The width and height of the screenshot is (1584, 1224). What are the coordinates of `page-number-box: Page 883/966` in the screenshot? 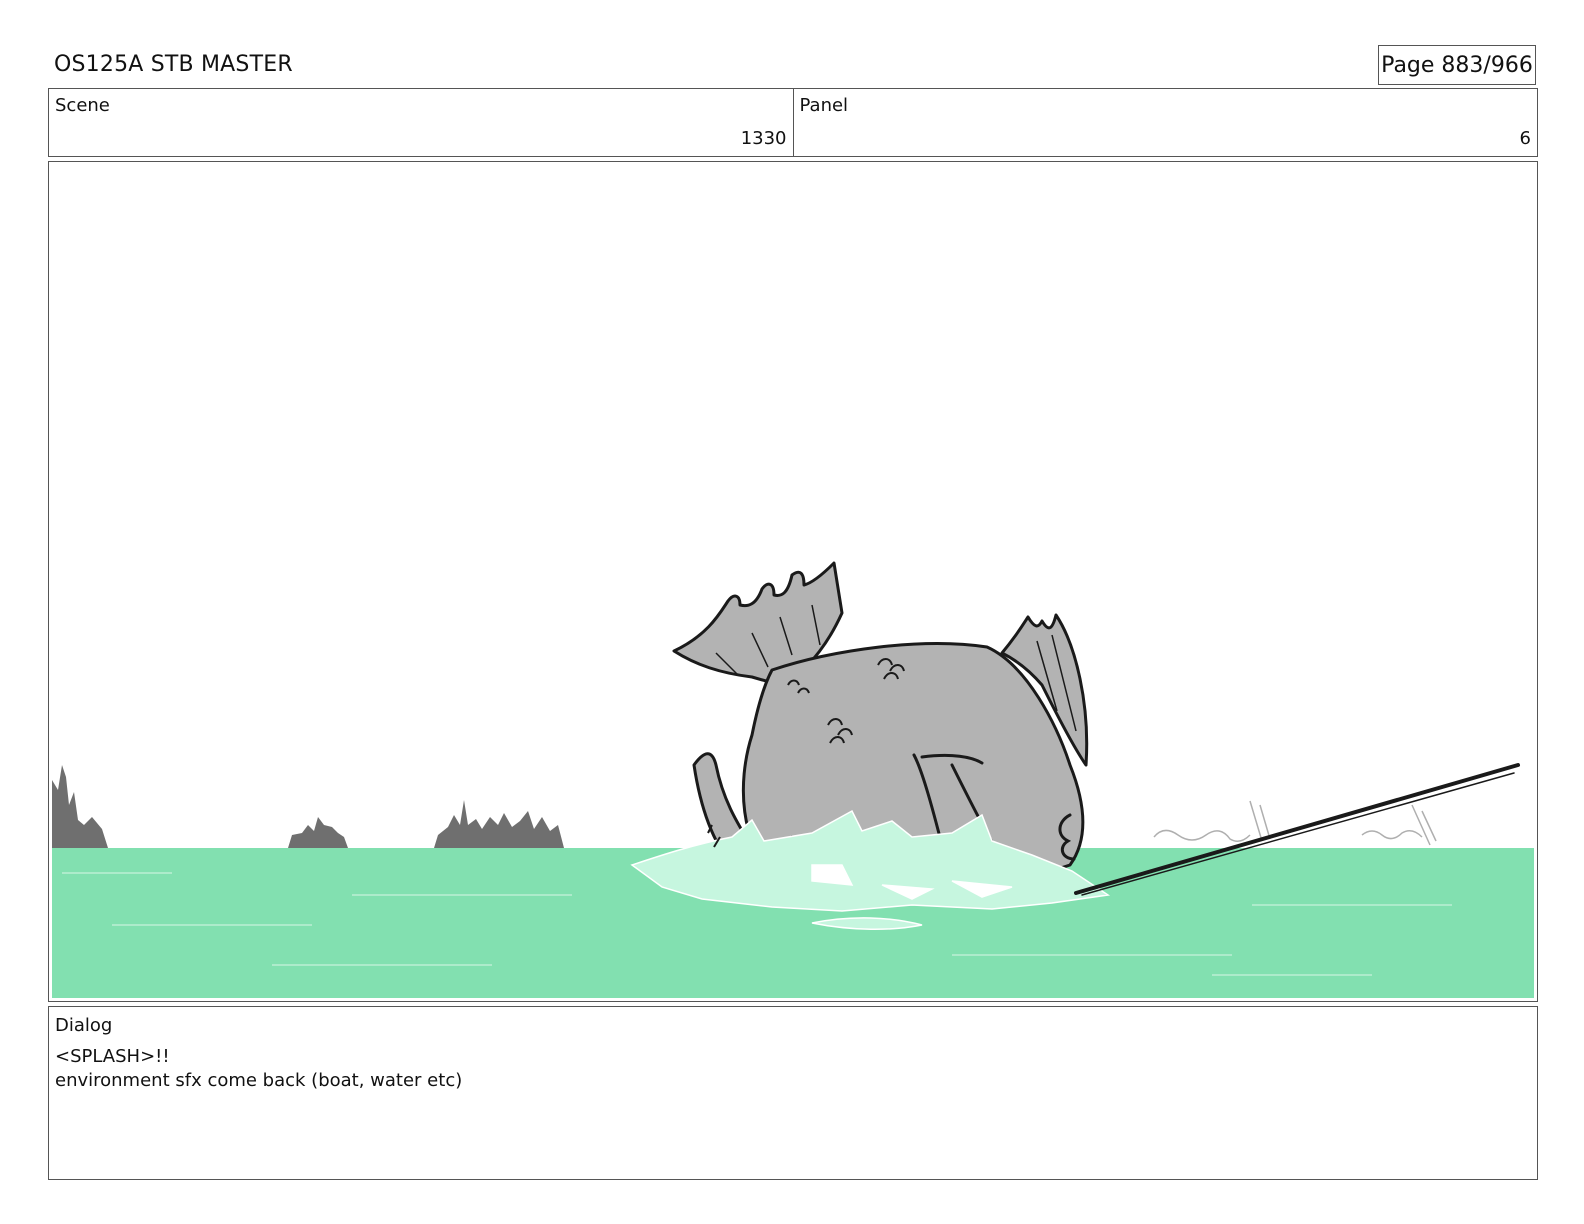 It's located at (1457, 65).